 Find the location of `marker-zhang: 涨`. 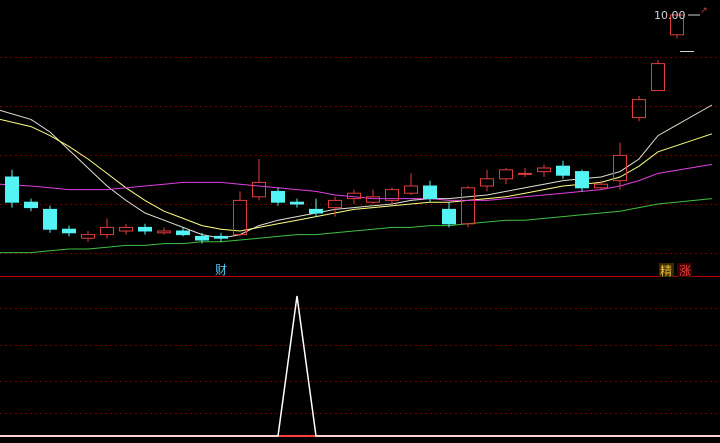

marker-zhang: 涨 is located at coordinates (684, 270).